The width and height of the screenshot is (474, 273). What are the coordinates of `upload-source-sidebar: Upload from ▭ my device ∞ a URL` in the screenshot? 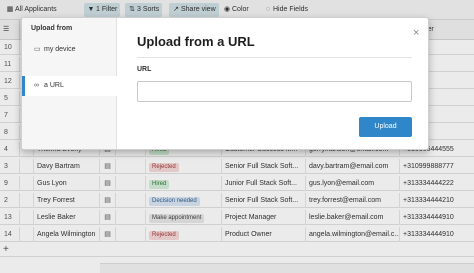 It's located at (69, 83).